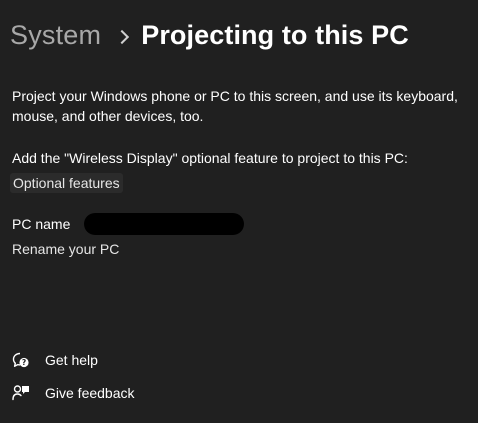 This screenshot has width=478, height=423. What do you see at coordinates (275, 35) in the screenshot?
I see `page-title: Projecting to this PC` at bounding box center [275, 35].